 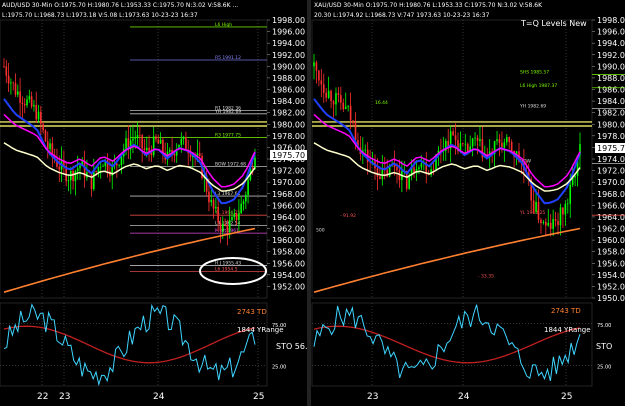 I want to click on level-label: L6 1954.5, so click(x=226, y=269).